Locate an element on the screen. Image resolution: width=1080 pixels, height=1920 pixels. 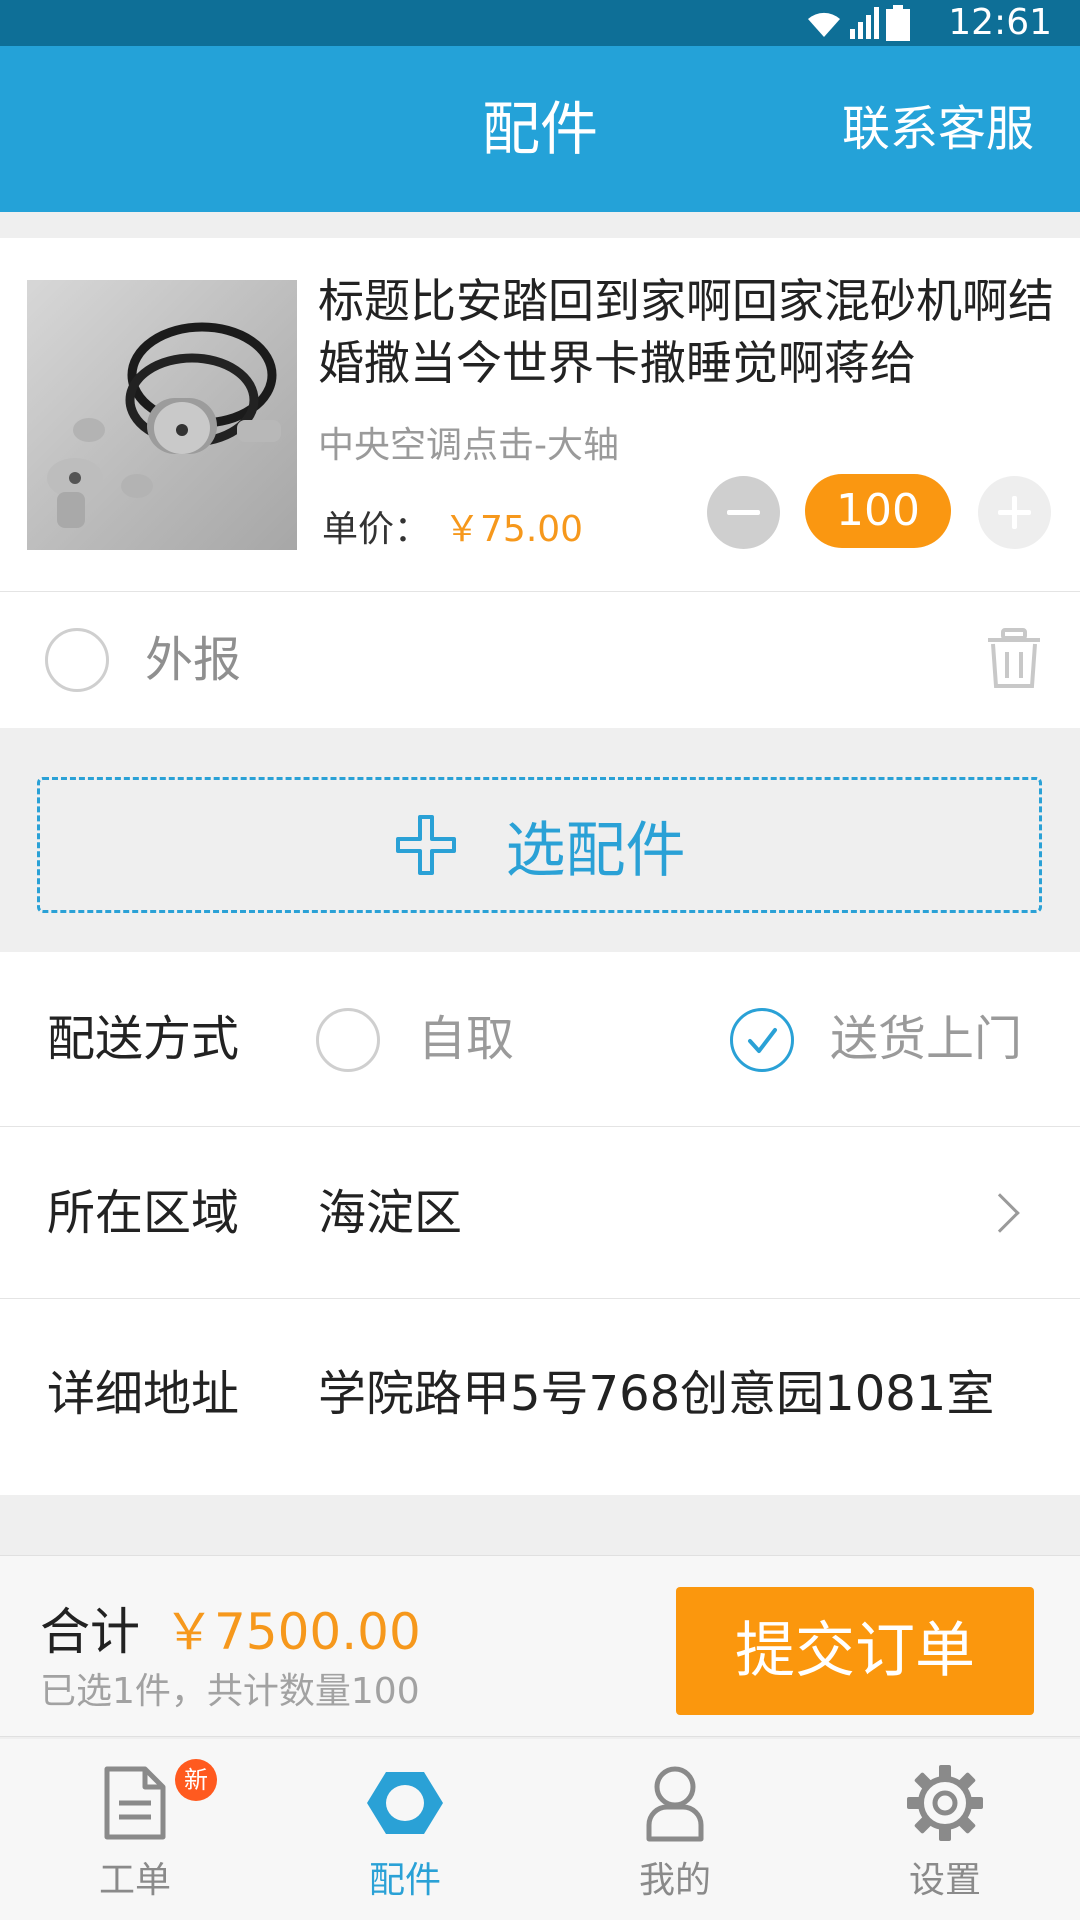
add-part-label: 选配件 is located at coordinates (595, 850).